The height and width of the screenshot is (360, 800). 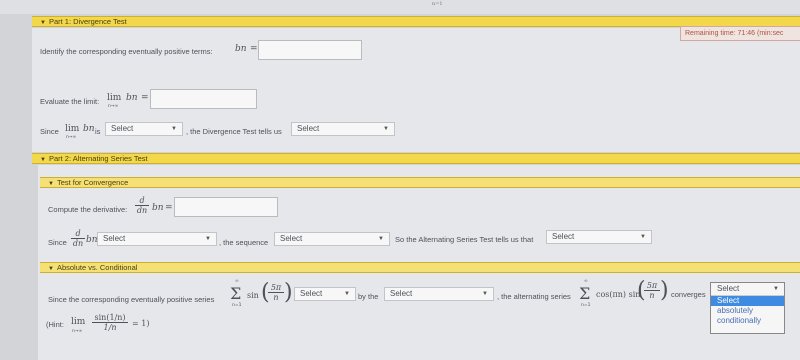 I want to click on remaining-time-badge: Remaining time: 71:46 (min:sec, so click(x=740, y=33).